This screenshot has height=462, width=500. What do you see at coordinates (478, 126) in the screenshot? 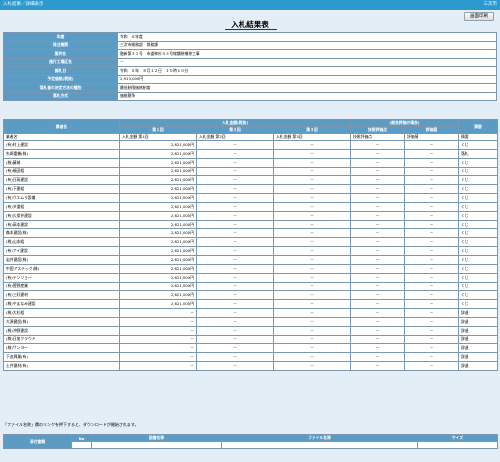
I see `col-header-remarks: 摘要` at bounding box center [478, 126].